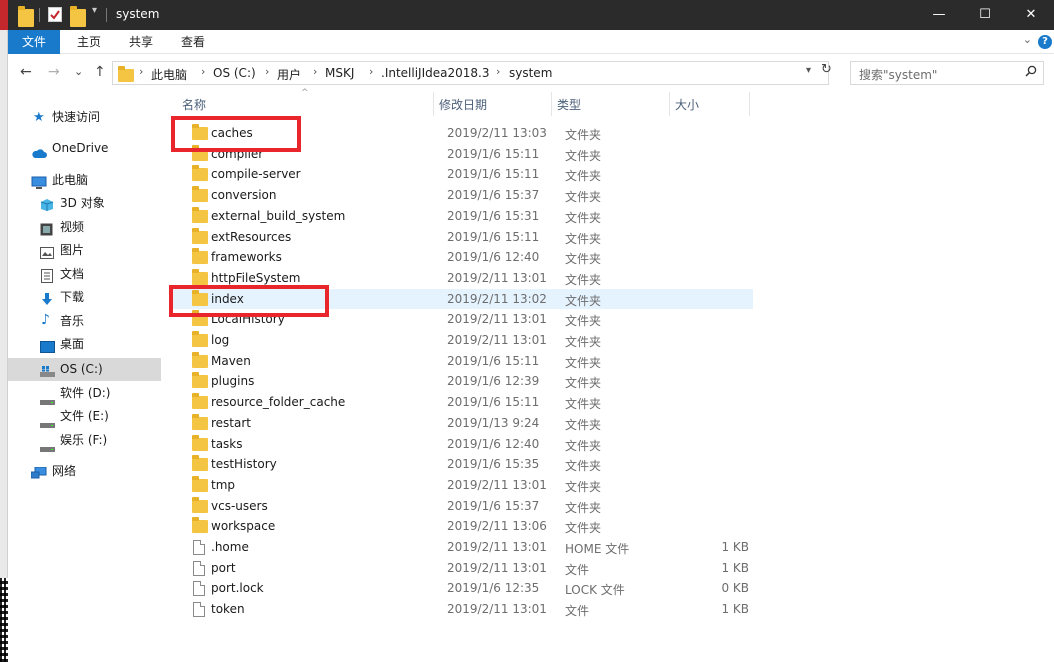 This screenshot has height=662, width=1054. What do you see at coordinates (84, 297) in the screenshot?
I see `nav-item-downloads: 下载` at bounding box center [84, 297].